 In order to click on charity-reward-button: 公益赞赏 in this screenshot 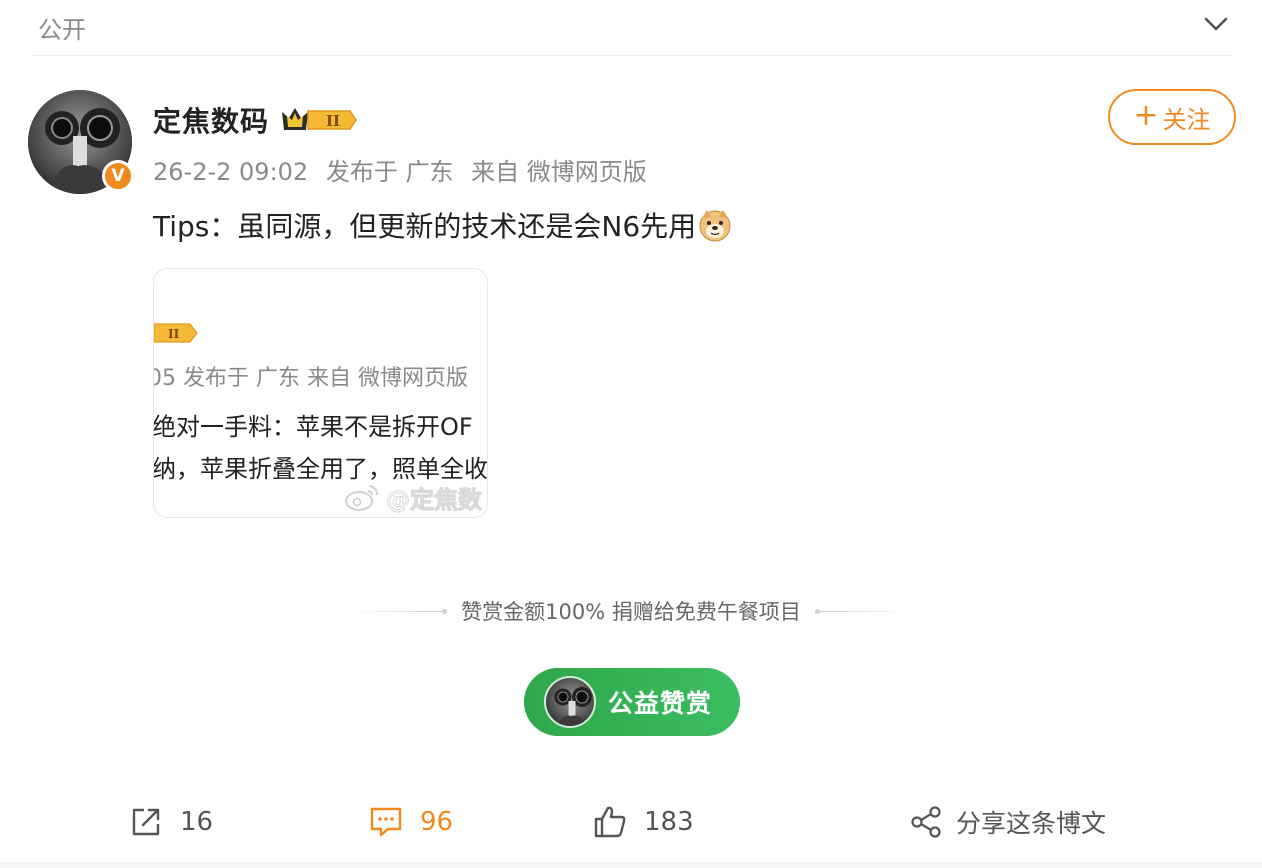, I will do `click(632, 702)`.